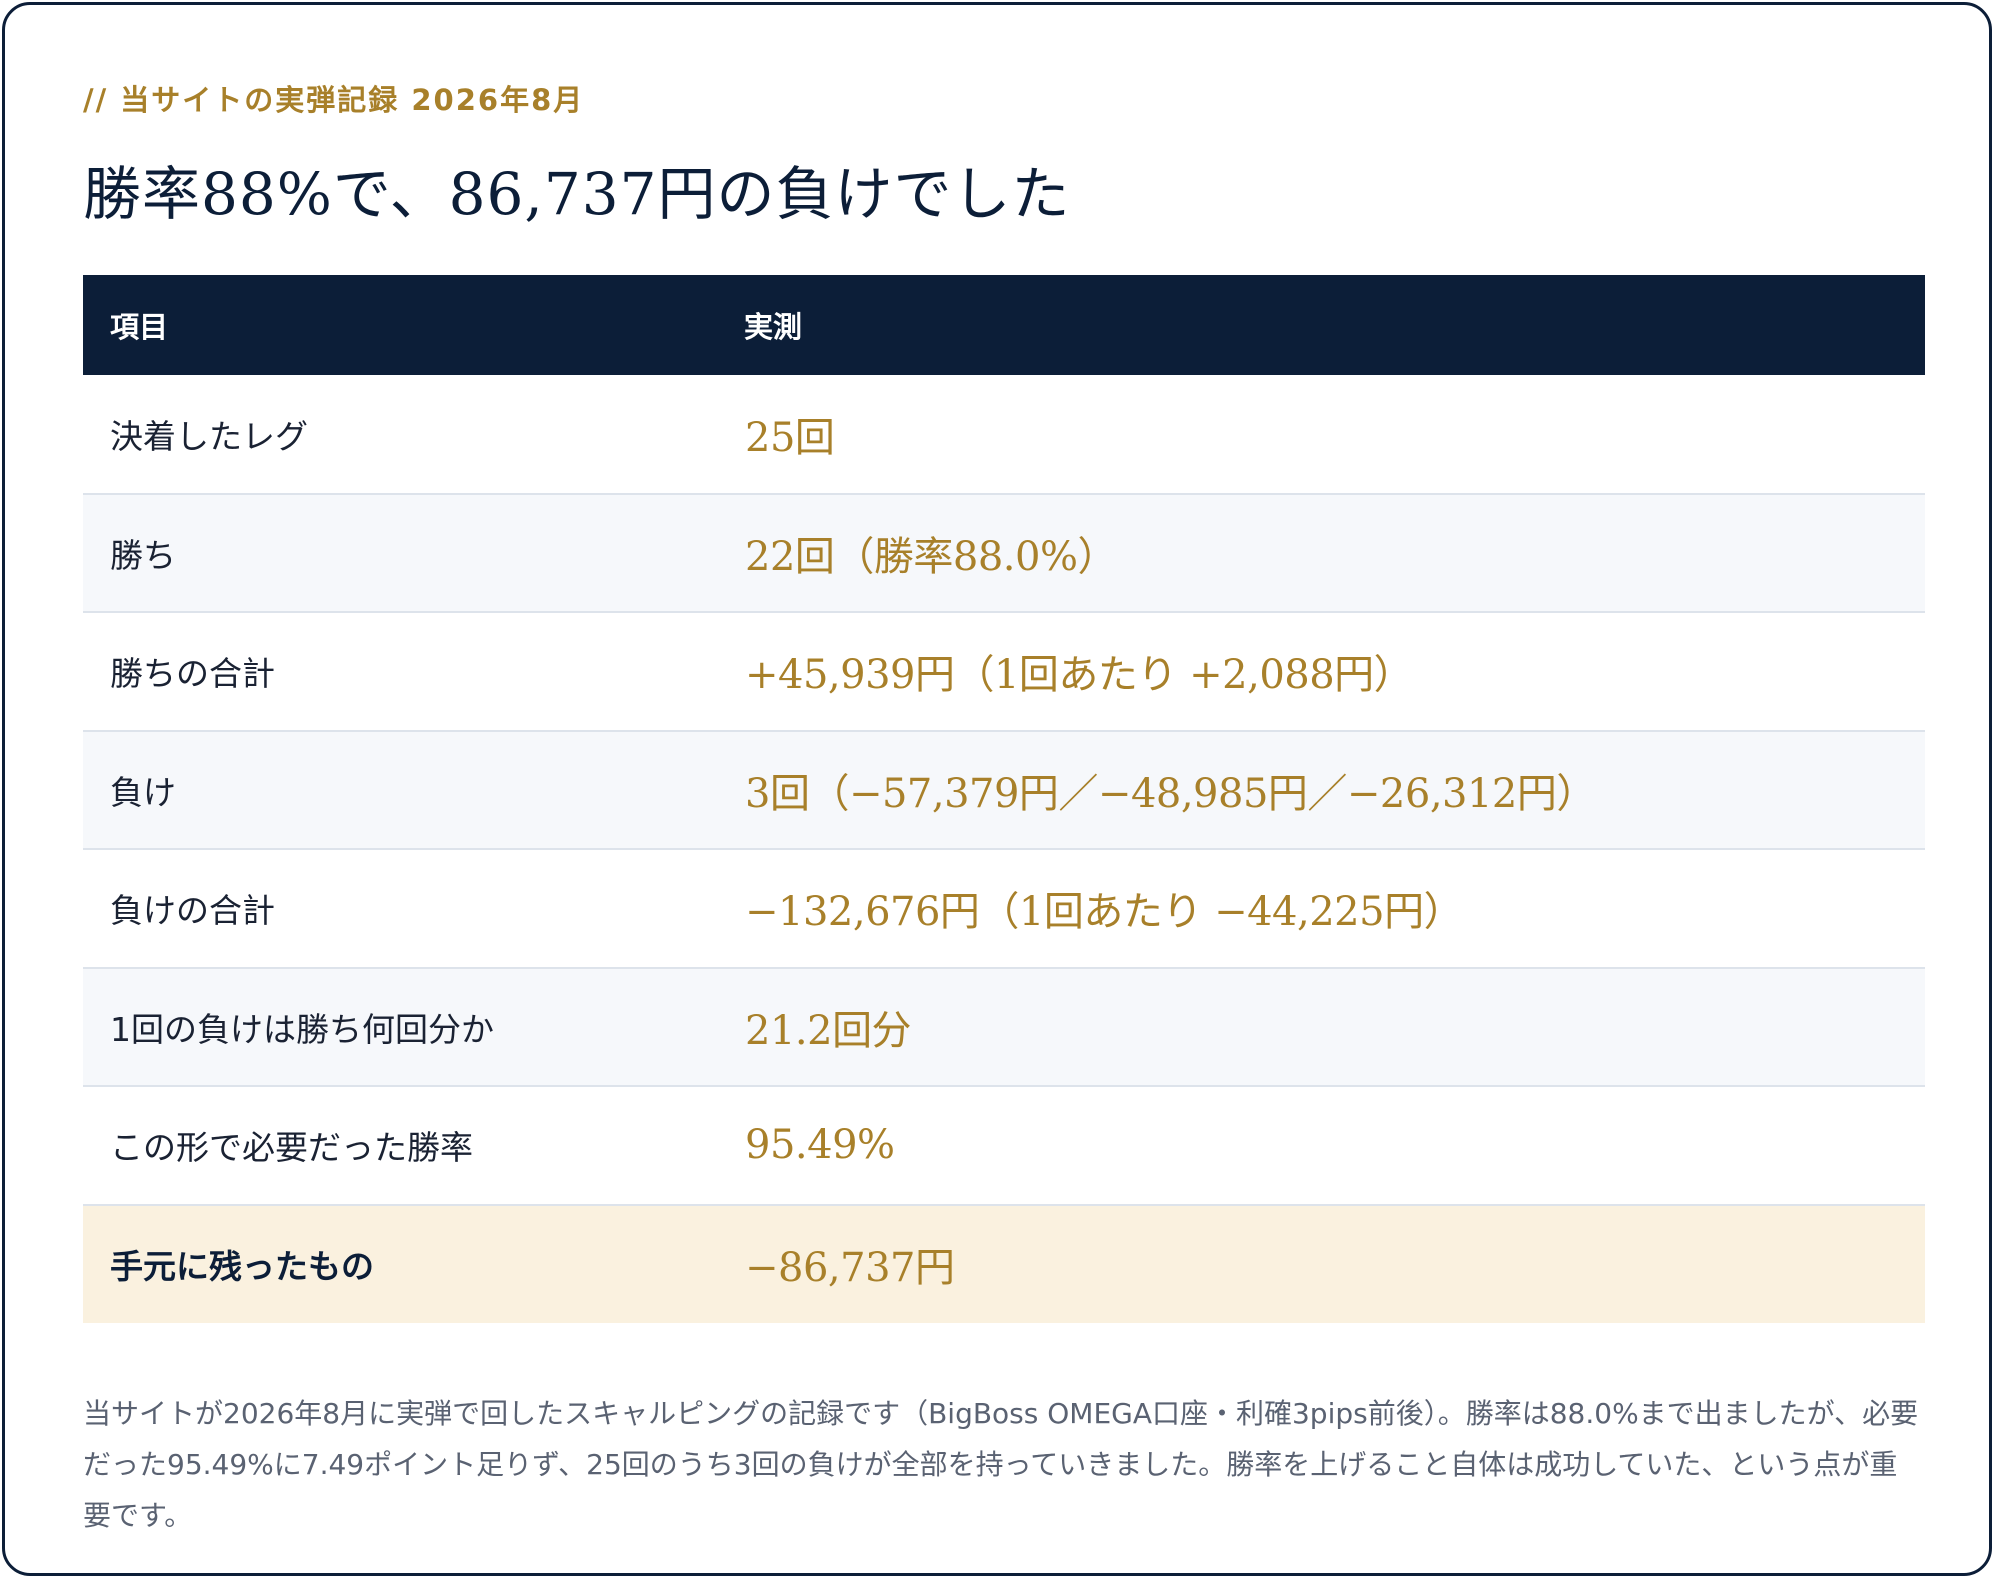 This screenshot has width=2000, height=1584. I want to click on row-value: +45,939円（1回あたり +2,088円）, so click(1079, 675).